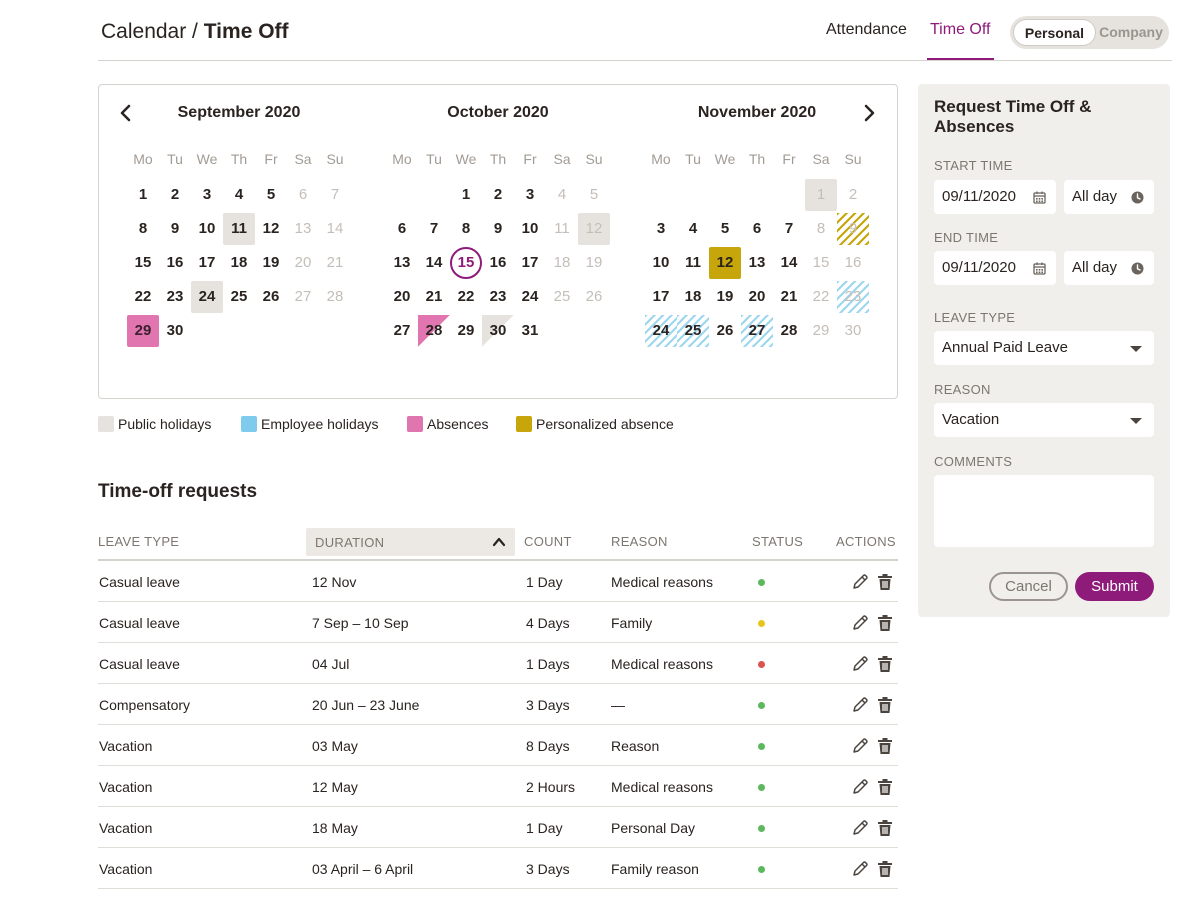  Describe the element at coordinates (960, 30) in the screenshot. I see `nav-tab-time-off: Time Off` at that location.